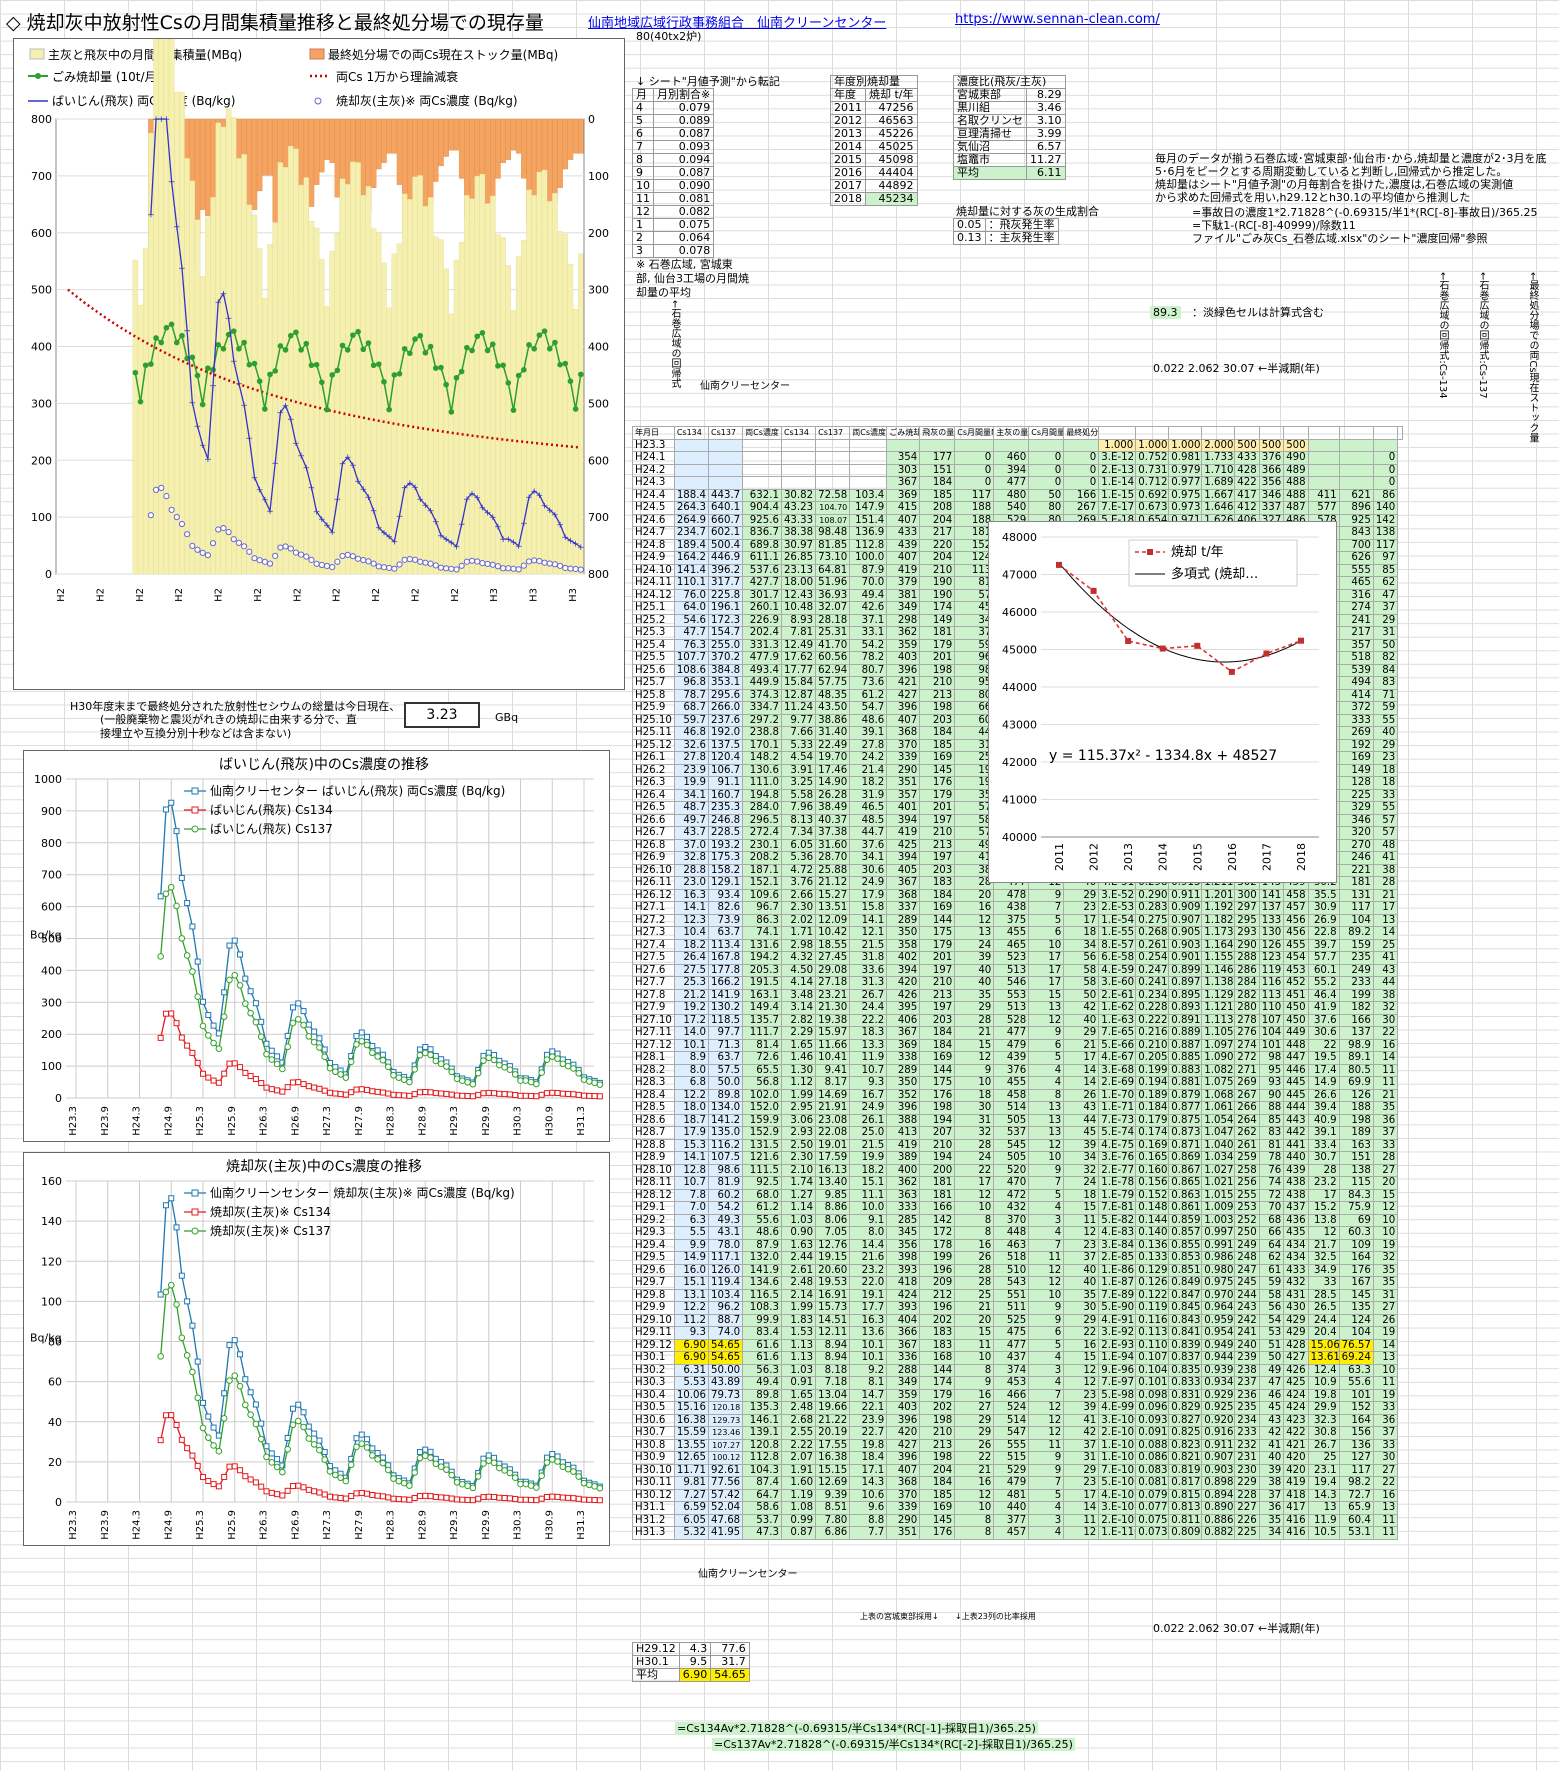  I want to click on x-tick: 2012, so click(1094, 857).